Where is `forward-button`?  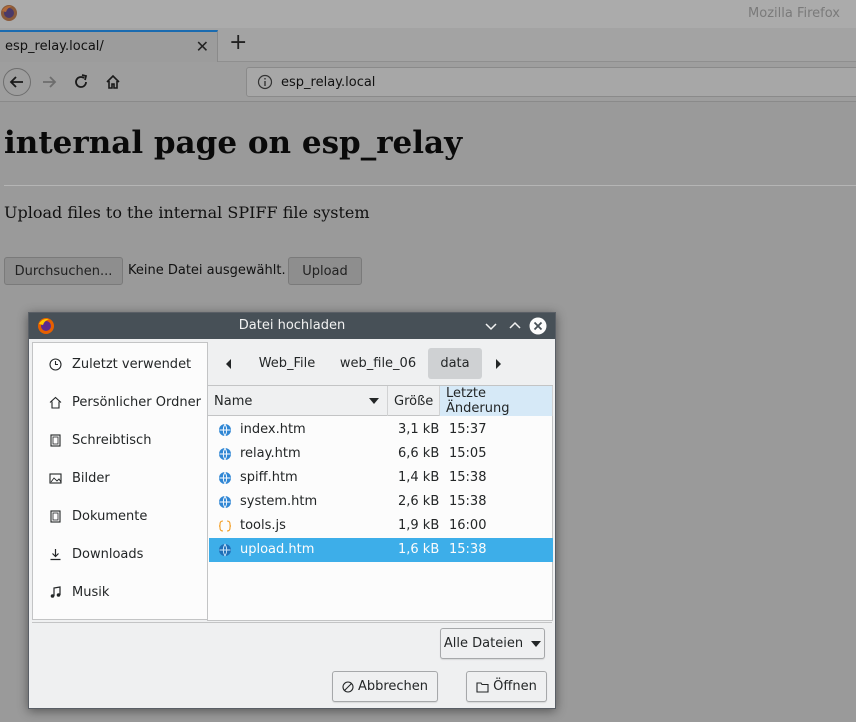 forward-button is located at coordinates (49, 82).